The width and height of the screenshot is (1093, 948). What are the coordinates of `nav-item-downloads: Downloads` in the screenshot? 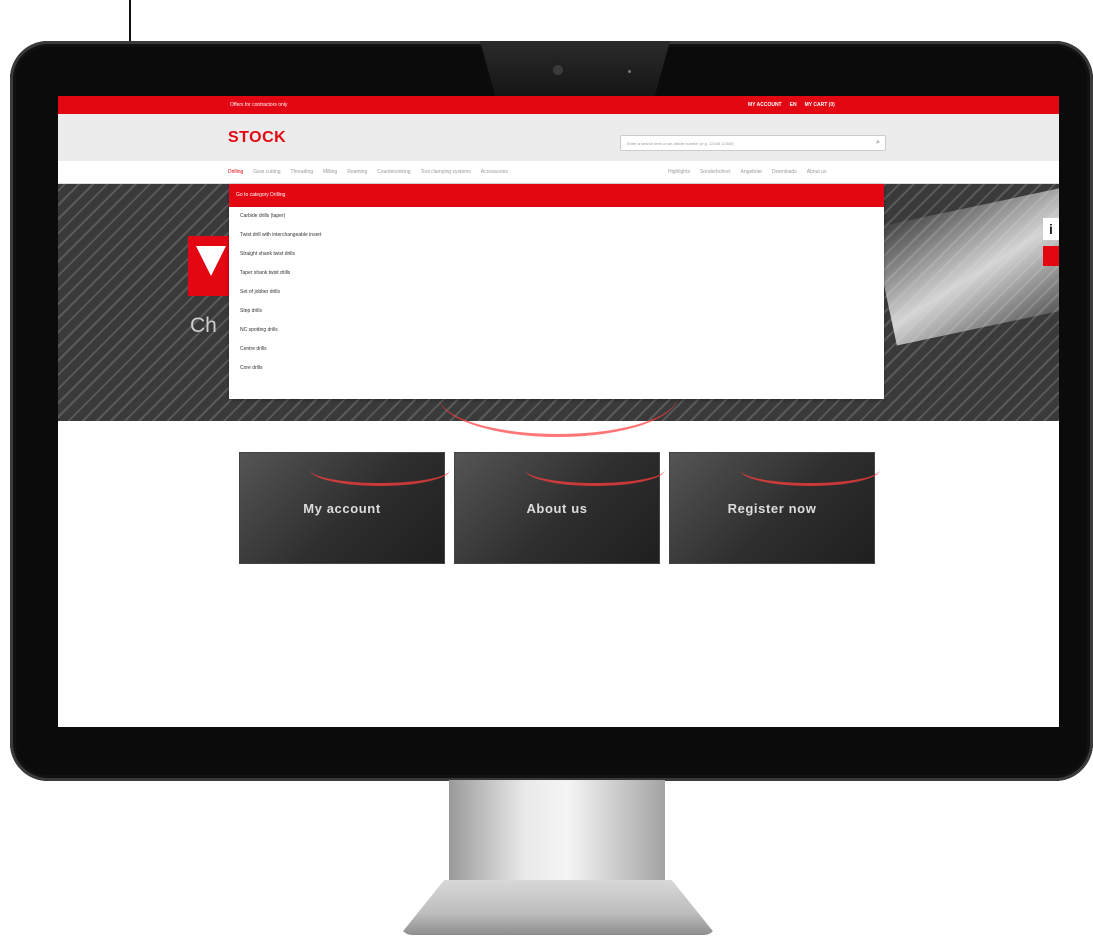 It's located at (784, 172).